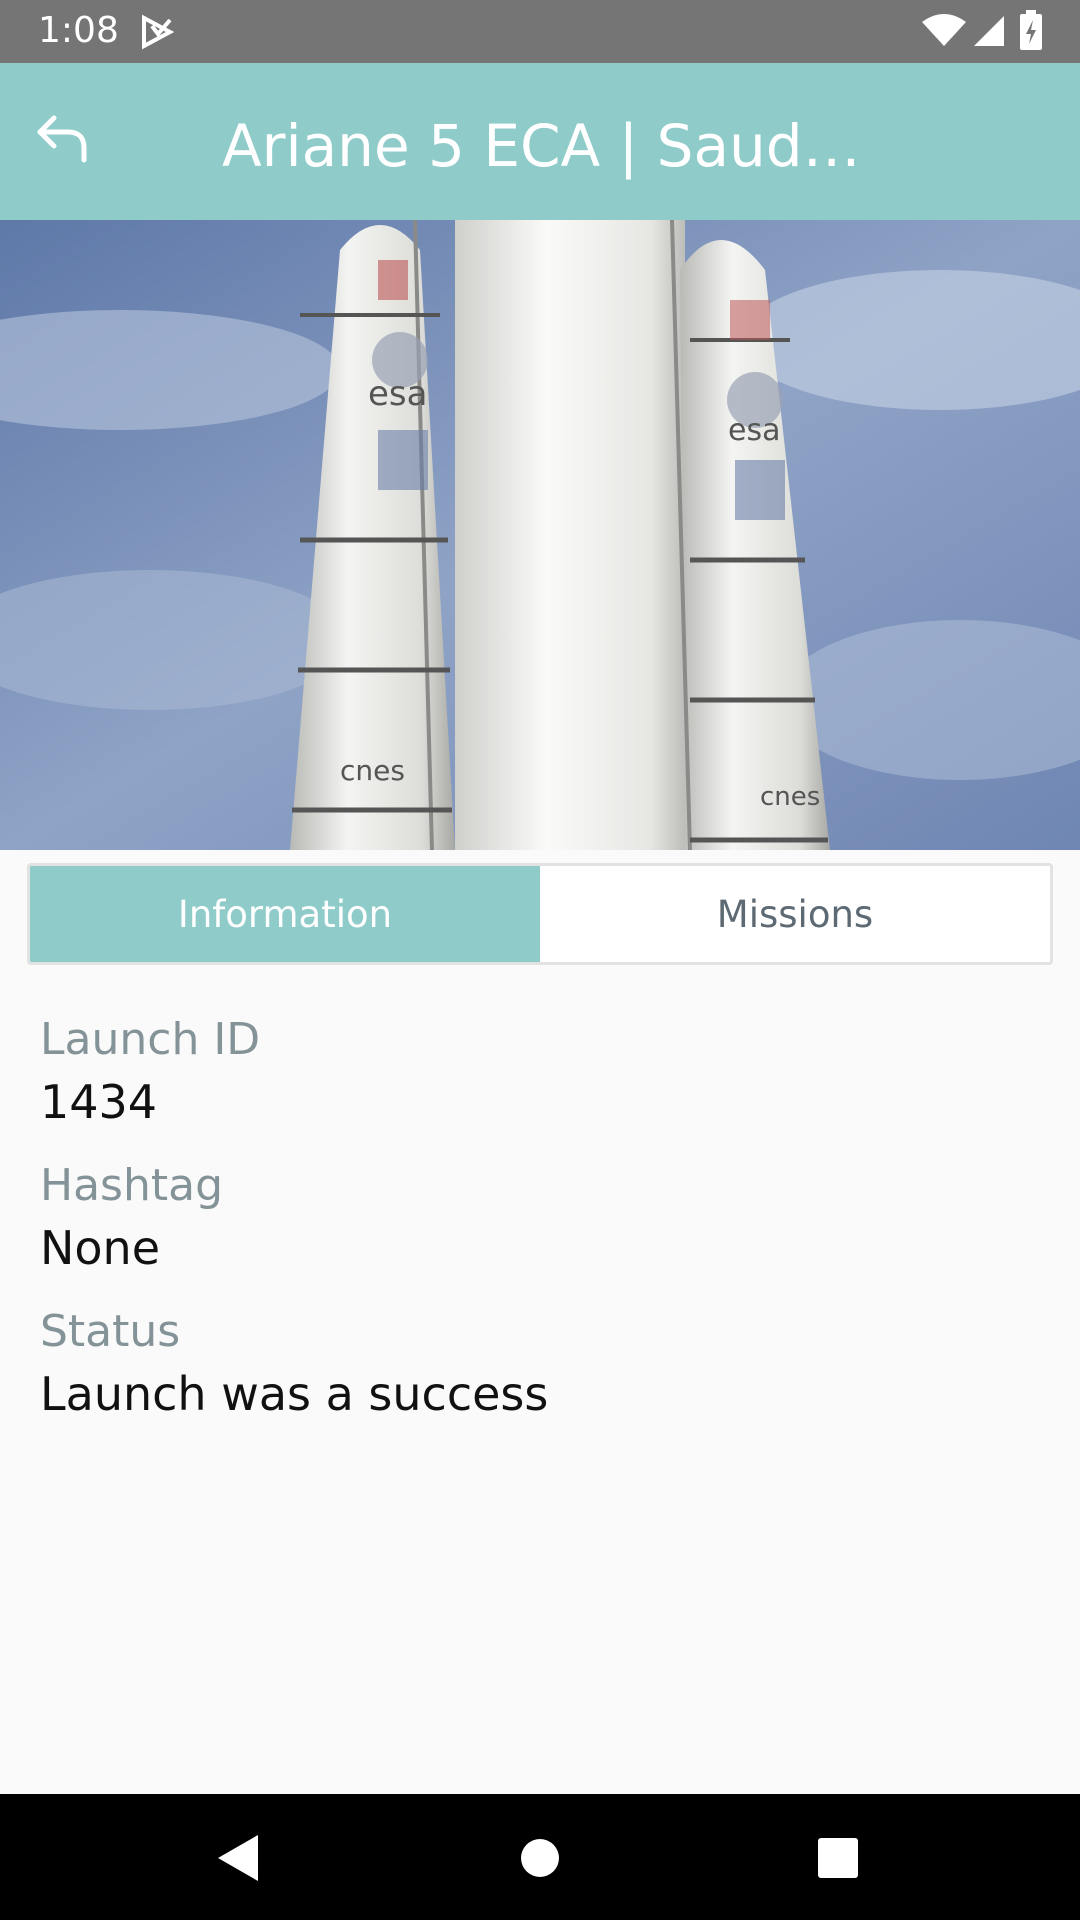 The image size is (1080, 1920). I want to click on status-field: Status Launch was a success, so click(540, 1364).